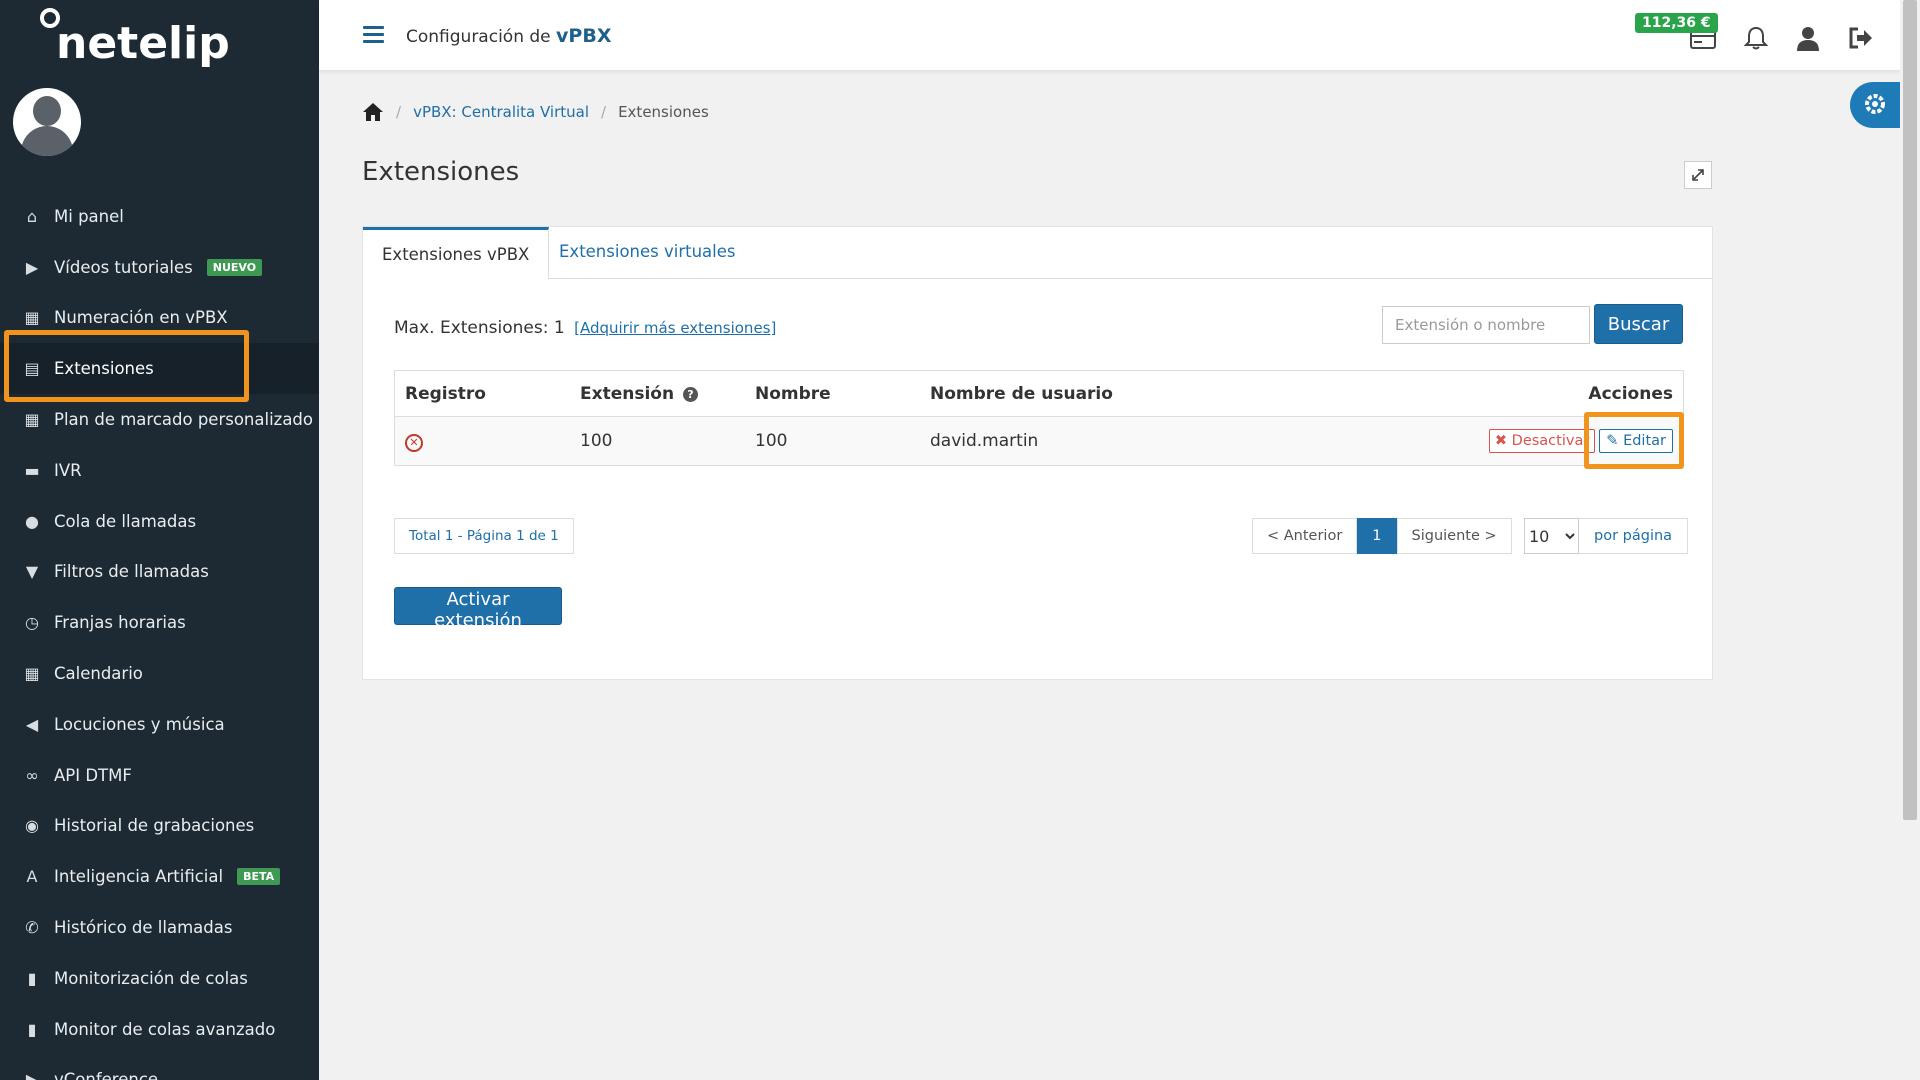 The height and width of the screenshot is (1080, 1920). I want to click on cell-nombre: 100, so click(832, 441).